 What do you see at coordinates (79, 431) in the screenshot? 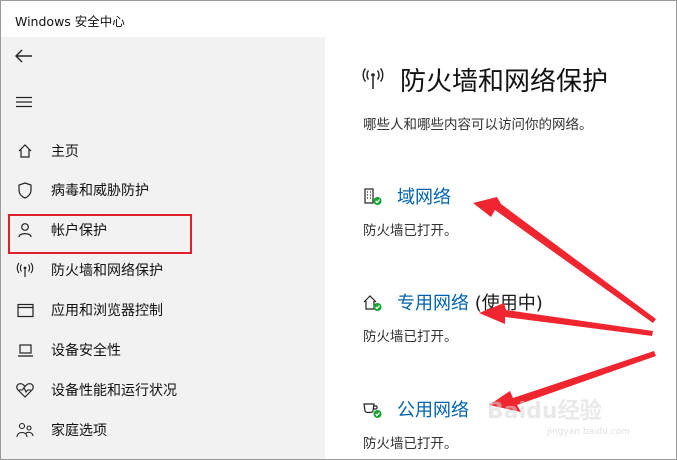
I see `sidebar-item-label: 家庭选项` at bounding box center [79, 431].